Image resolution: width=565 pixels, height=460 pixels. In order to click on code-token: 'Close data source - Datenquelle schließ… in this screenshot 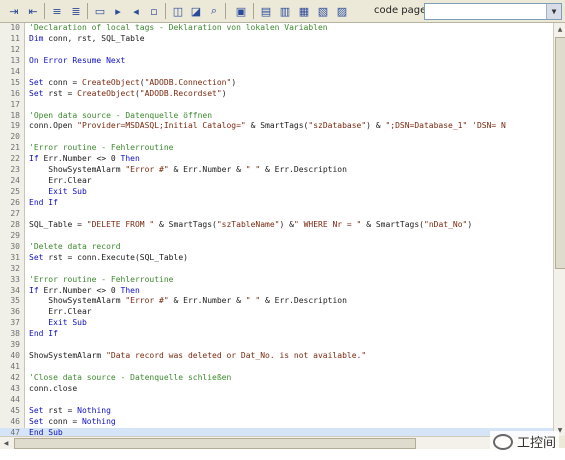, I will do `click(130, 377)`.